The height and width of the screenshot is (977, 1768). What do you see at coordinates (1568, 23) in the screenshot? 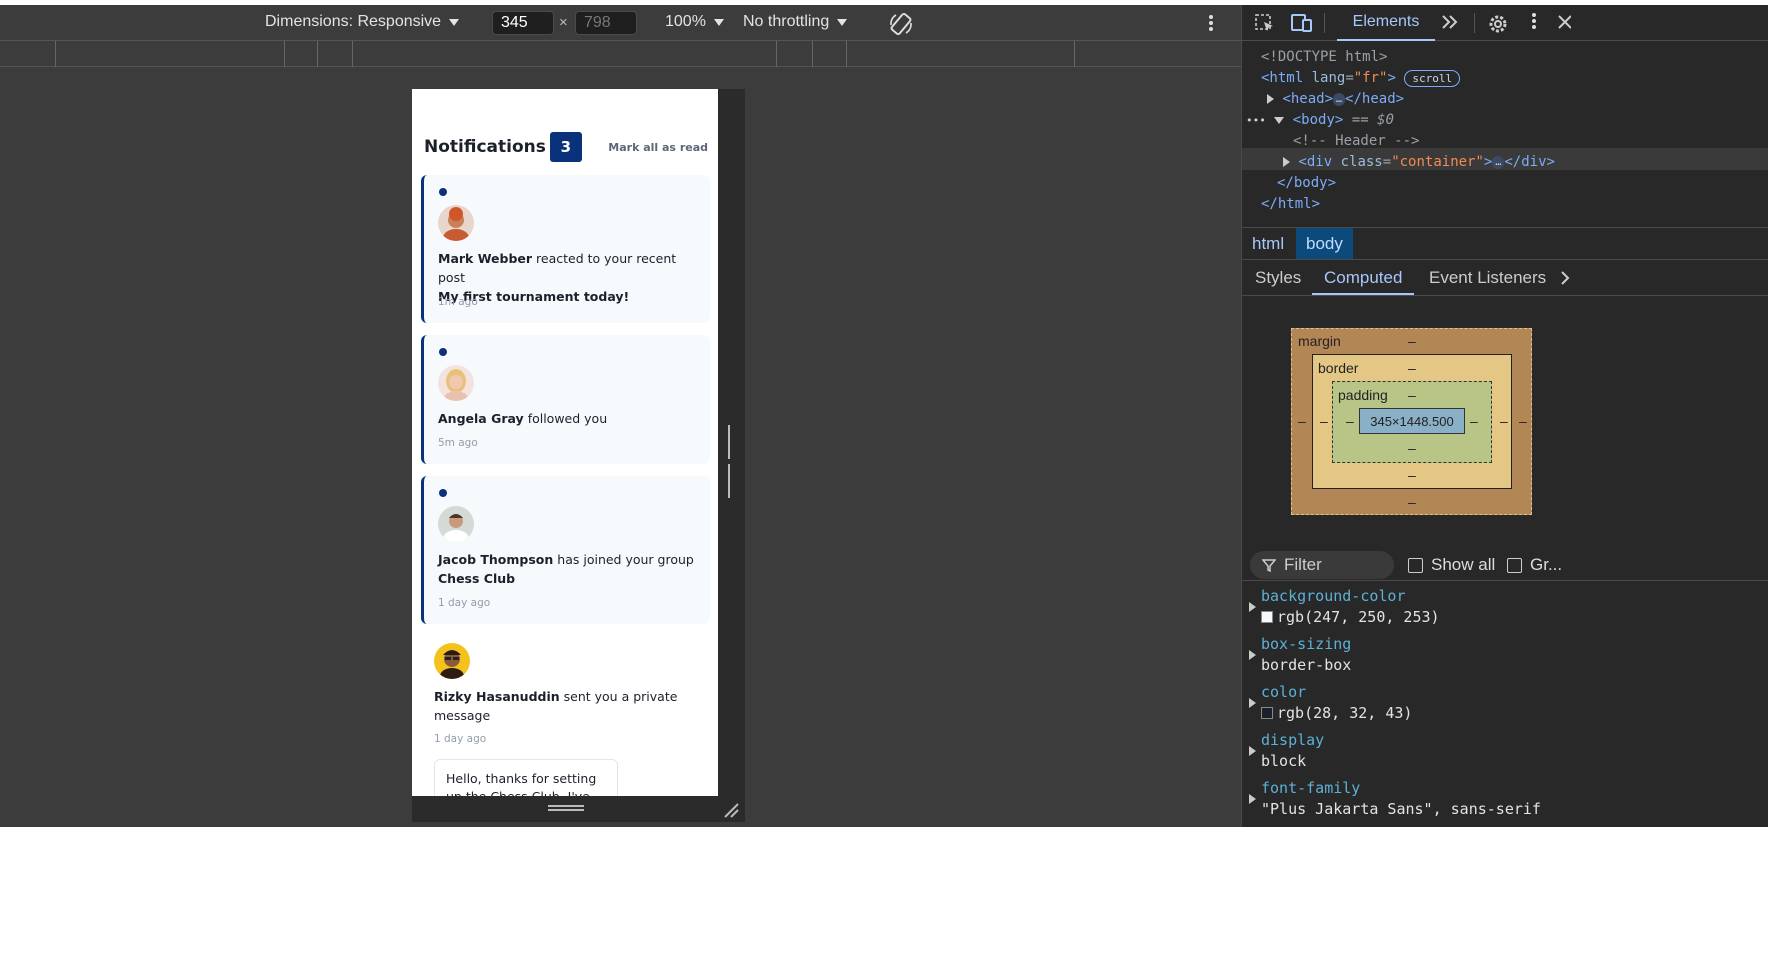
I see `close-icon` at bounding box center [1568, 23].